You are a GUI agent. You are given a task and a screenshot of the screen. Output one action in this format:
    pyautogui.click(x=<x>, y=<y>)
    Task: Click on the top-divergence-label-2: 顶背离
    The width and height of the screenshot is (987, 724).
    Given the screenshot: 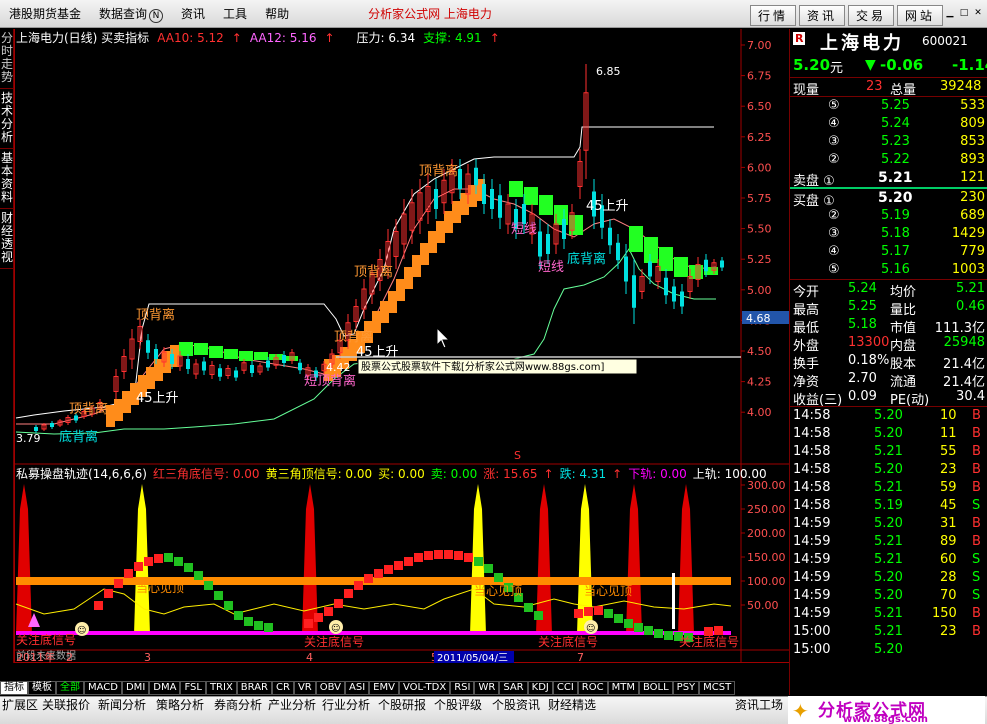 What is the action you would take?
    pyautogui.click(x=88, y=409)
    